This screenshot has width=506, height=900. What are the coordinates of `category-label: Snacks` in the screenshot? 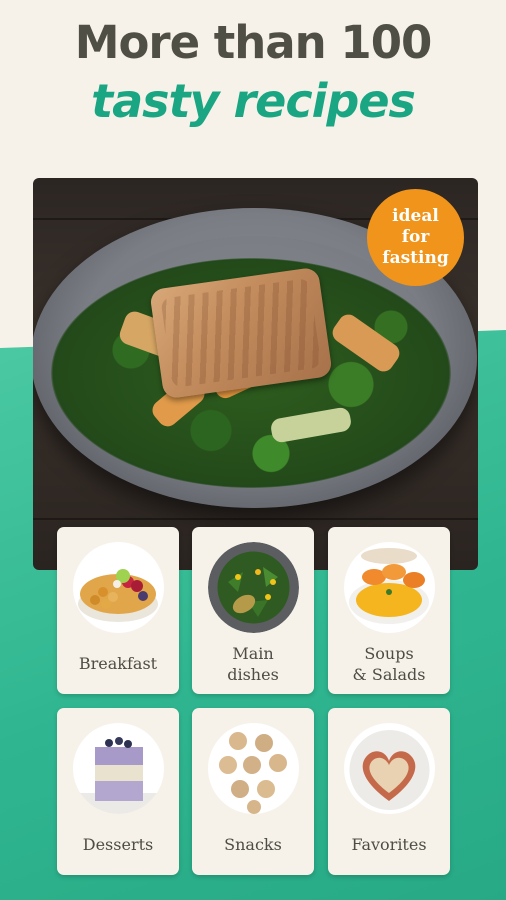 It's located at (253, 844).